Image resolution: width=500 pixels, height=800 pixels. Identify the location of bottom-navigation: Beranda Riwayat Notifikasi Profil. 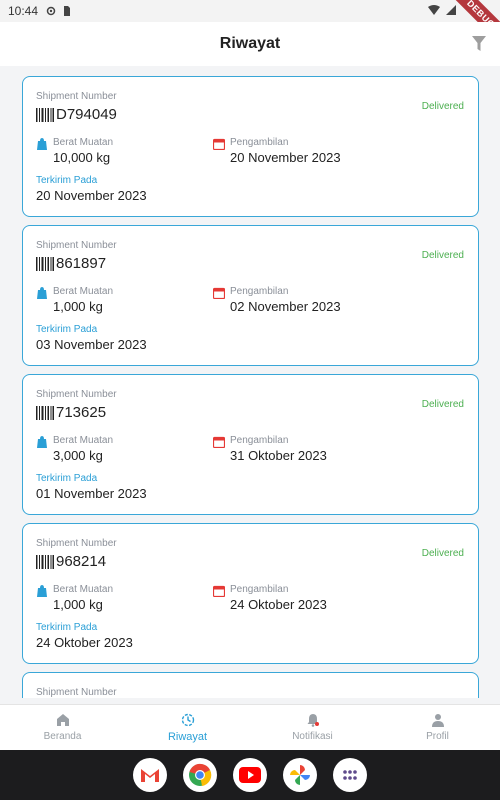
(250, 727).